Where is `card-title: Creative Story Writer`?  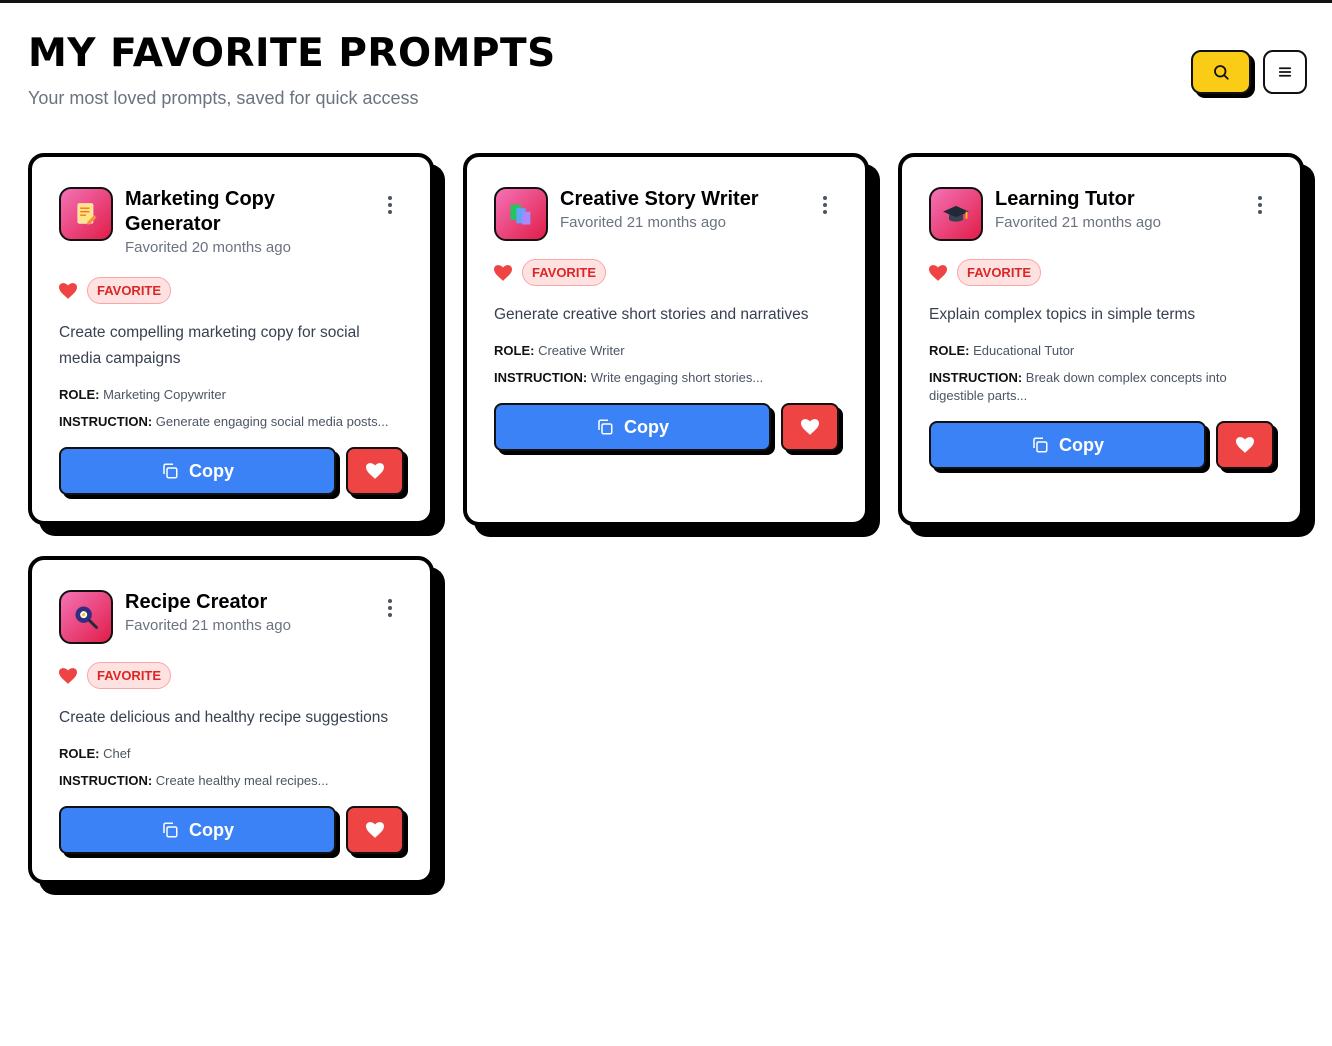
card-title: Creative Story Writer is located at coordinates (659, 199).